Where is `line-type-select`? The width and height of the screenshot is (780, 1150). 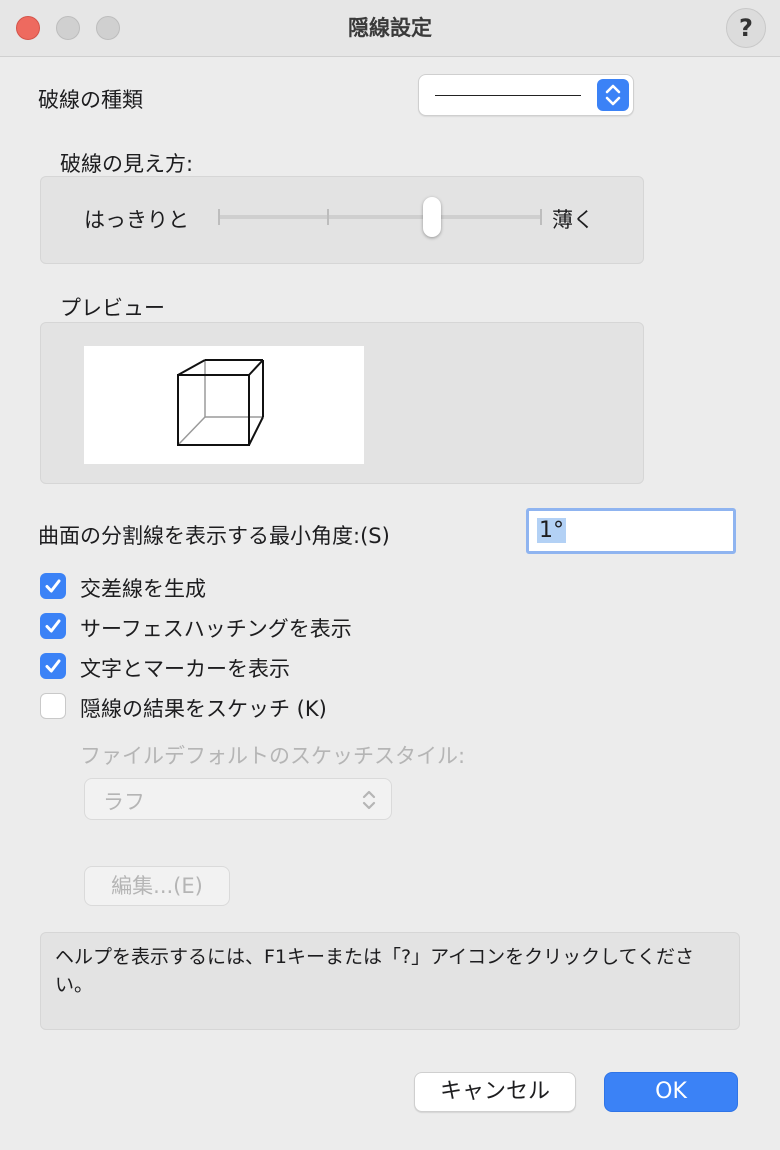
line-type-select is located at coordinates (526, 95).